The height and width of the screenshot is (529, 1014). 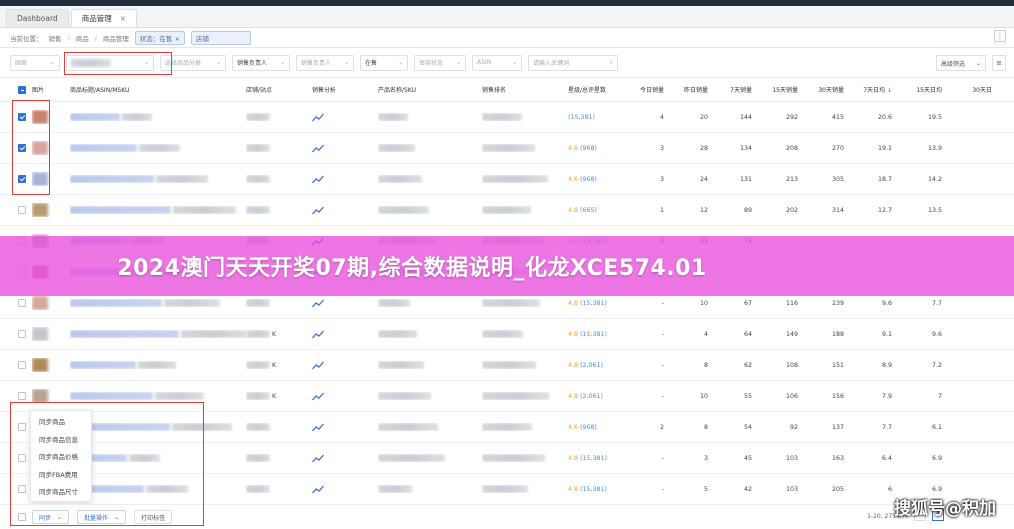 What do you see at coordinates (507, 427) in the screenshot?
I see `table-row: 4.6 (968) 2 8 54 92 137 7.7 6.1` at bounding box center [507, 427].